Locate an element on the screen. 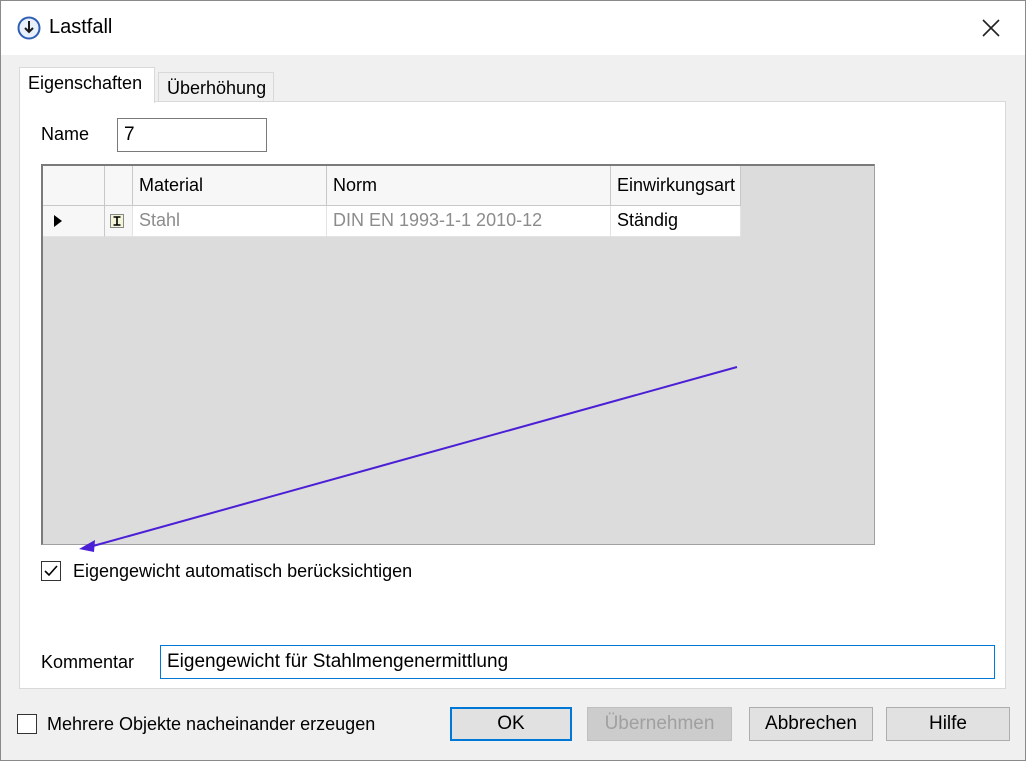 This screenshot has height=764, width=1028. tab-eigenschaften: Eigenschaften is located at coordinates (87, 85).